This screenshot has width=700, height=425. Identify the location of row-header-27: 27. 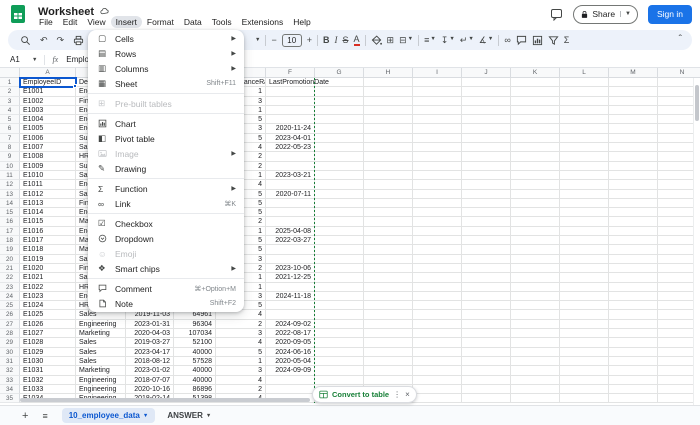
(10, 324).